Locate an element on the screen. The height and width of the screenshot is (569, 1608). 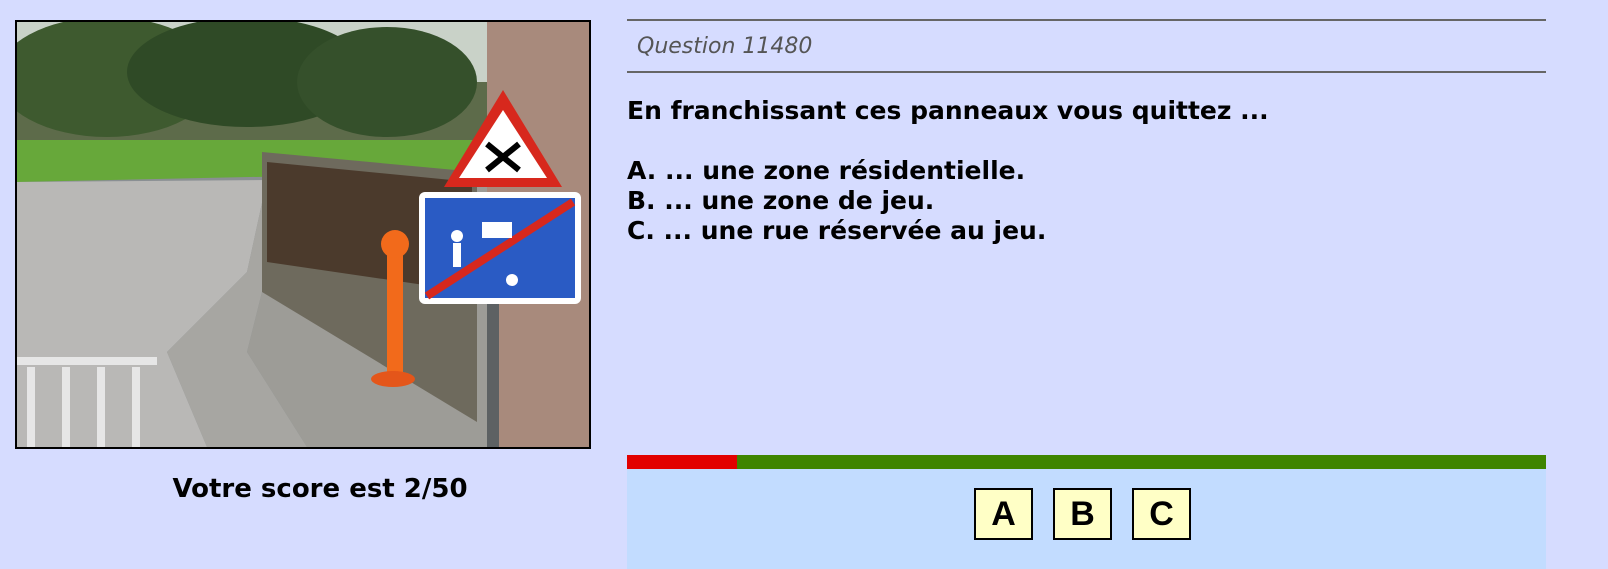
choice-a-text: A. ... une zone résidentielle. is located at coordinates (826, 170).